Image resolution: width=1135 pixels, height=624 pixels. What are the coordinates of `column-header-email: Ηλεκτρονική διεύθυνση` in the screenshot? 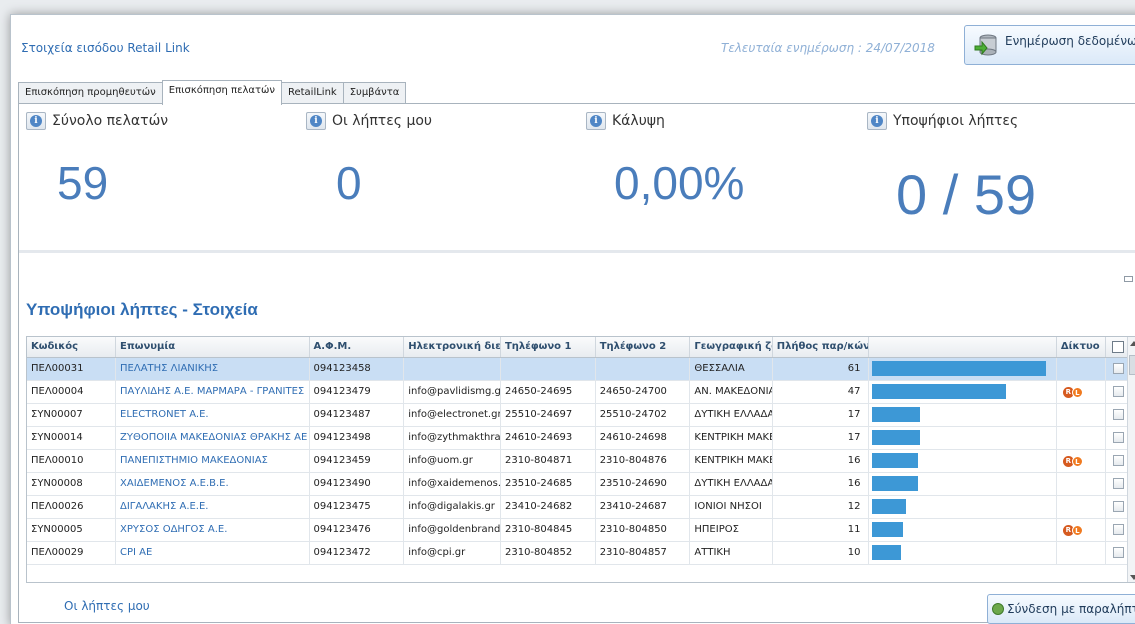 It's located at (452, 347).